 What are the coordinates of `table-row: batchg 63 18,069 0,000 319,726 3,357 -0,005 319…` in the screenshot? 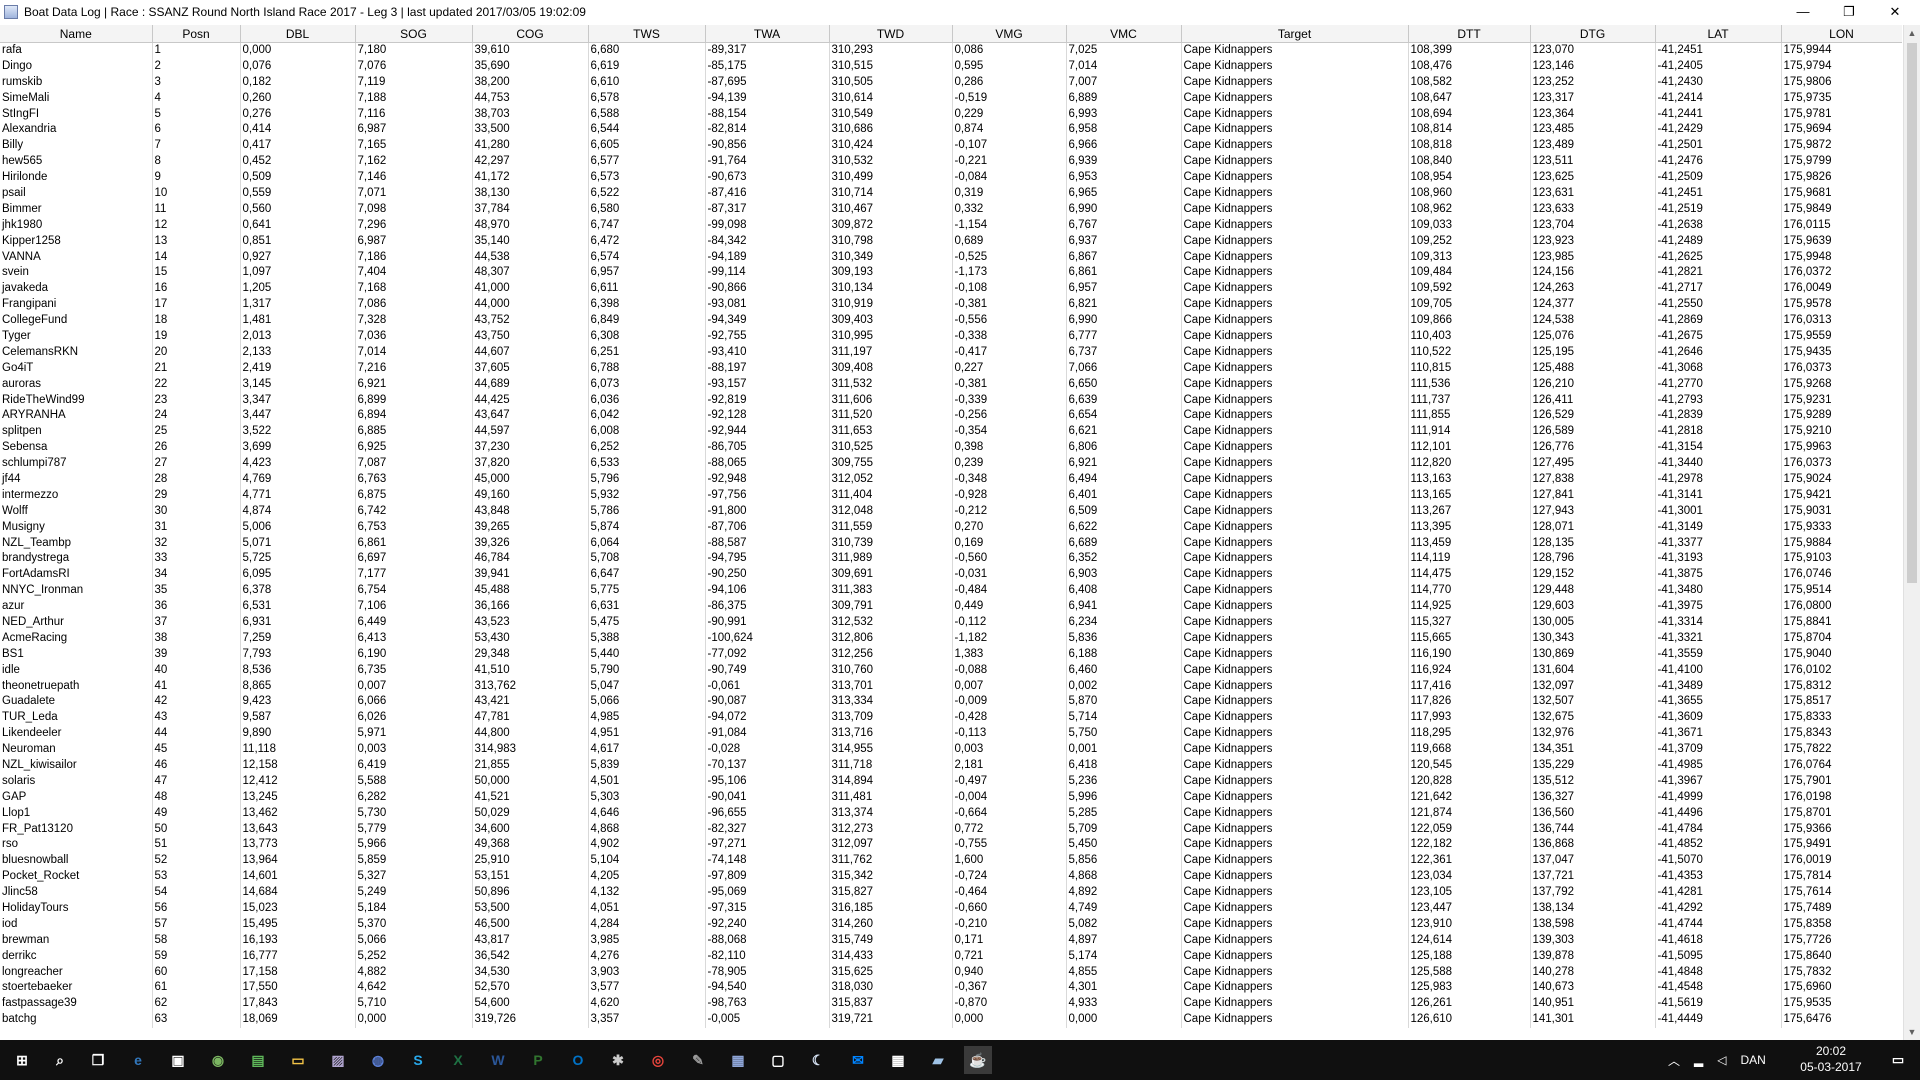 It's located at (951, 1019).